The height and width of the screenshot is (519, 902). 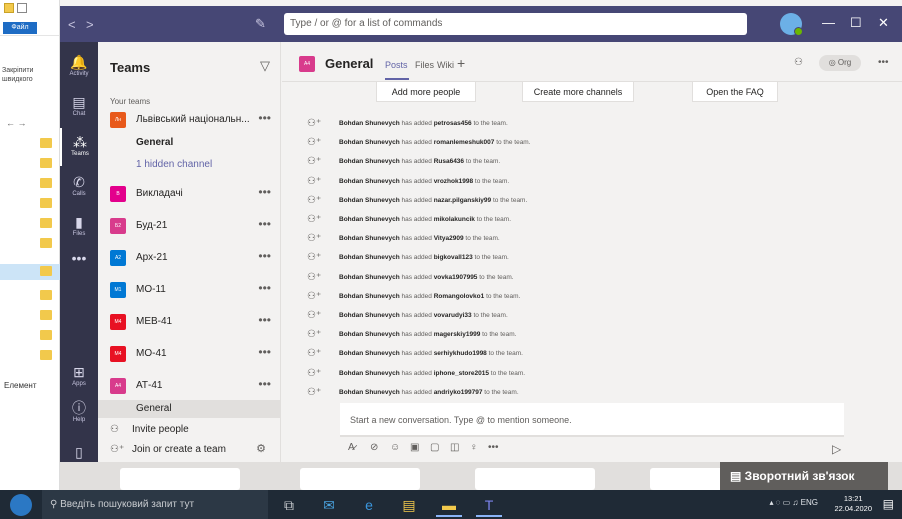 I want to click on open-faq-button: Open the FAQ, so click(x=735, y=92).